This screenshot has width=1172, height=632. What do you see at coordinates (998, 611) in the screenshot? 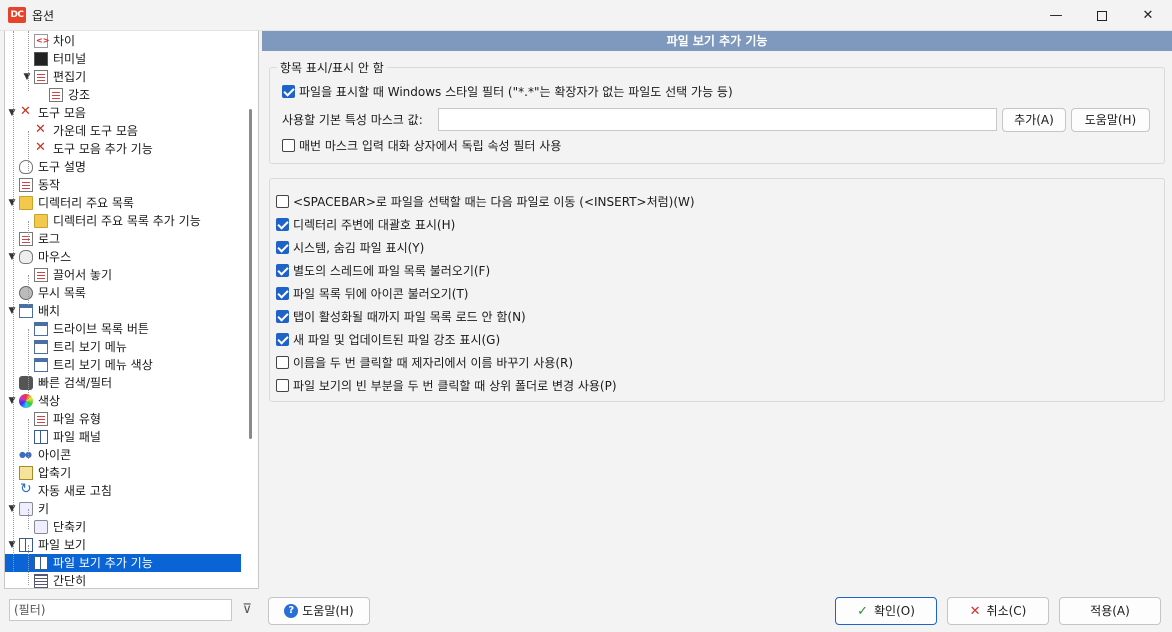
I see `cancel-button: ✕ 취소(C)` at bounding box center [998, 611].